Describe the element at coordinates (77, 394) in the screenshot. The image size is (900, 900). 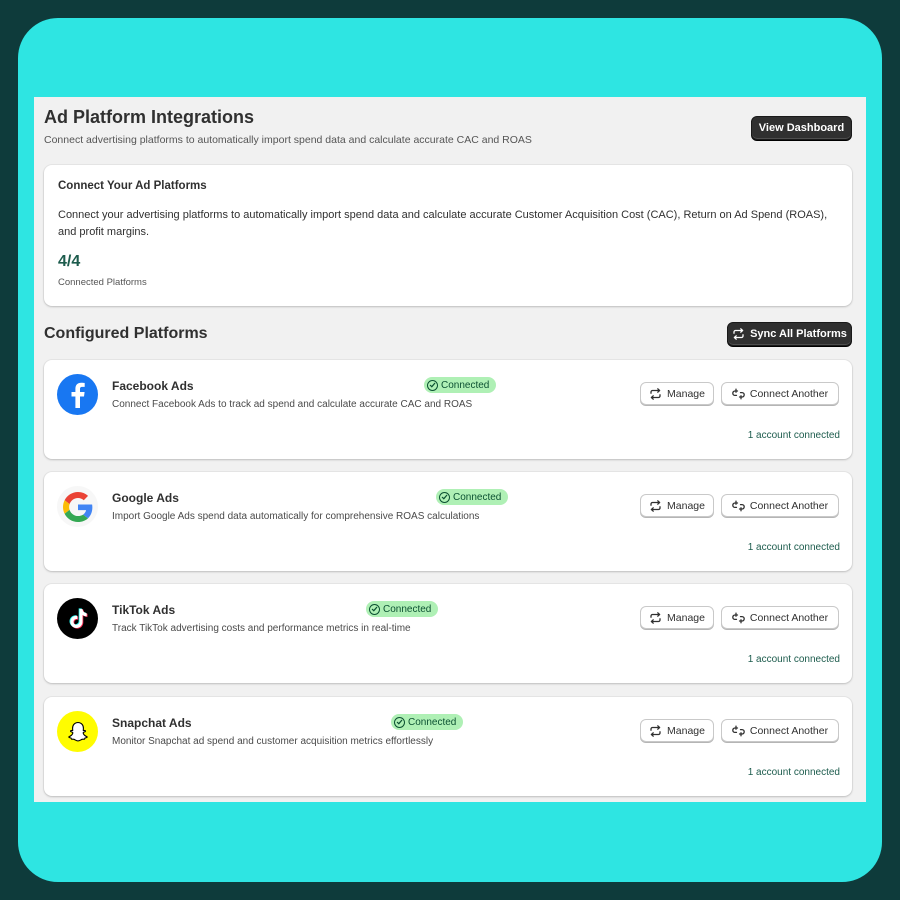
I see `facebook-icon` at that location.